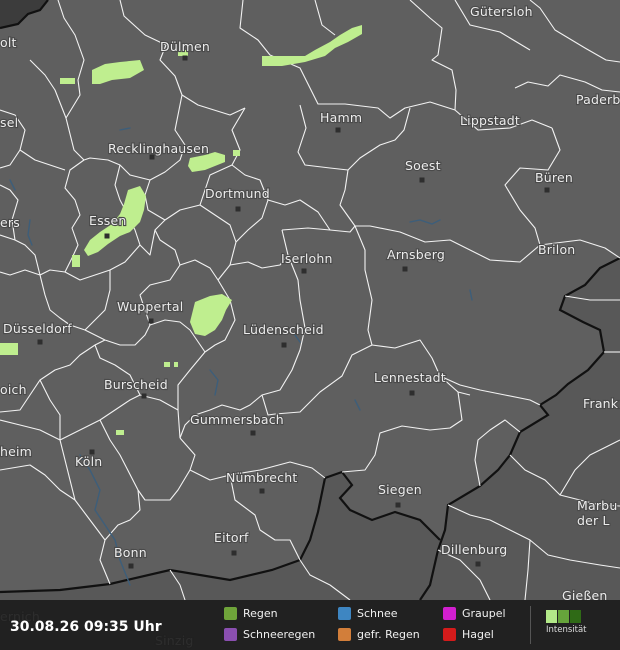 The width and height of the screenshot is (620, 650). I want to click on city-label-iserlohn: Iserlohn, so click(307, 258).